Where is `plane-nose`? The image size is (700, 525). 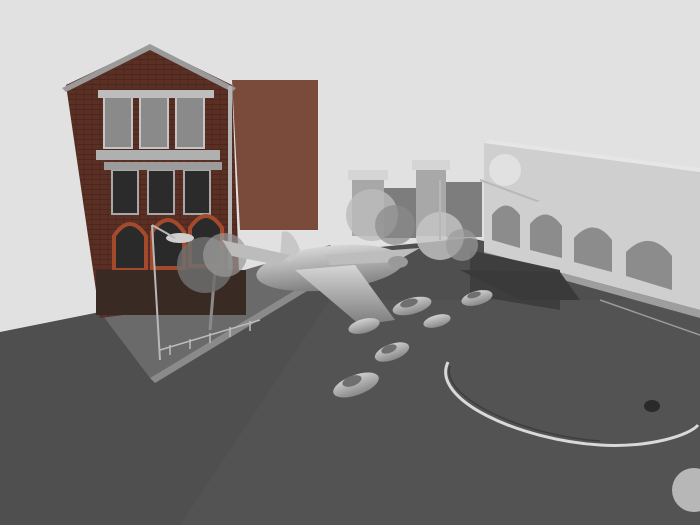
plane-nose is located at coordinates (398, 262).